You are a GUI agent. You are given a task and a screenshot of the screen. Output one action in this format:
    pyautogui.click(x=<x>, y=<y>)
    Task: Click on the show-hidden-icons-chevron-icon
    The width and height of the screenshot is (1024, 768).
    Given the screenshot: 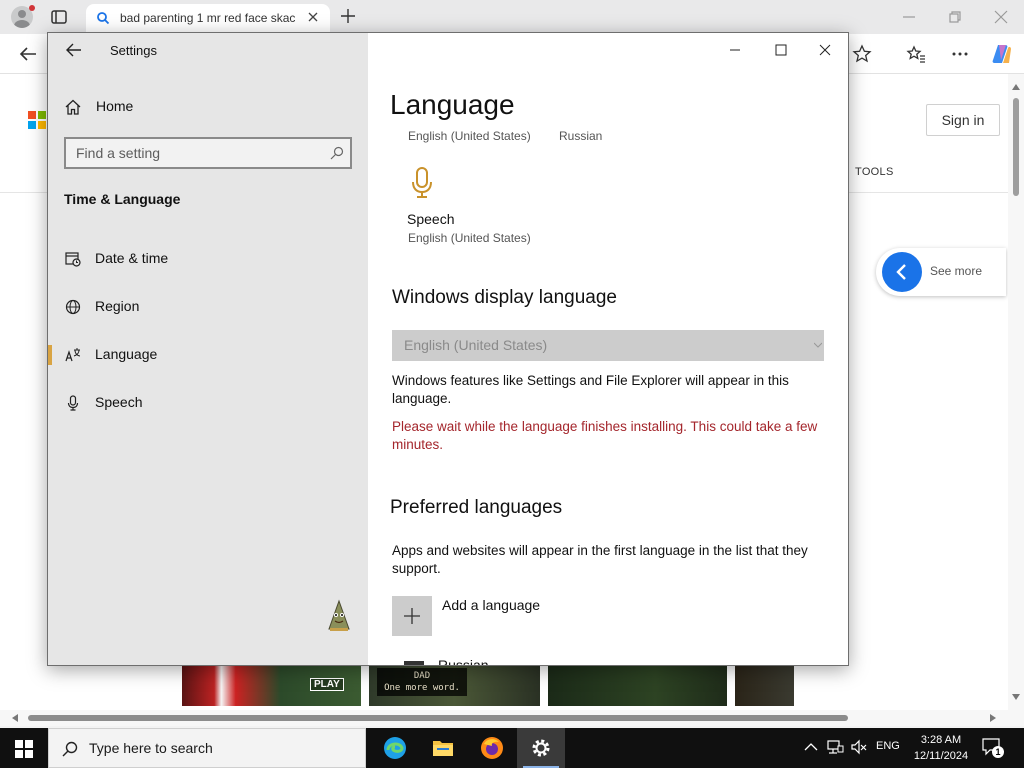 What is the action you would take?
    pyautogui.click(x=811, y=747)
    